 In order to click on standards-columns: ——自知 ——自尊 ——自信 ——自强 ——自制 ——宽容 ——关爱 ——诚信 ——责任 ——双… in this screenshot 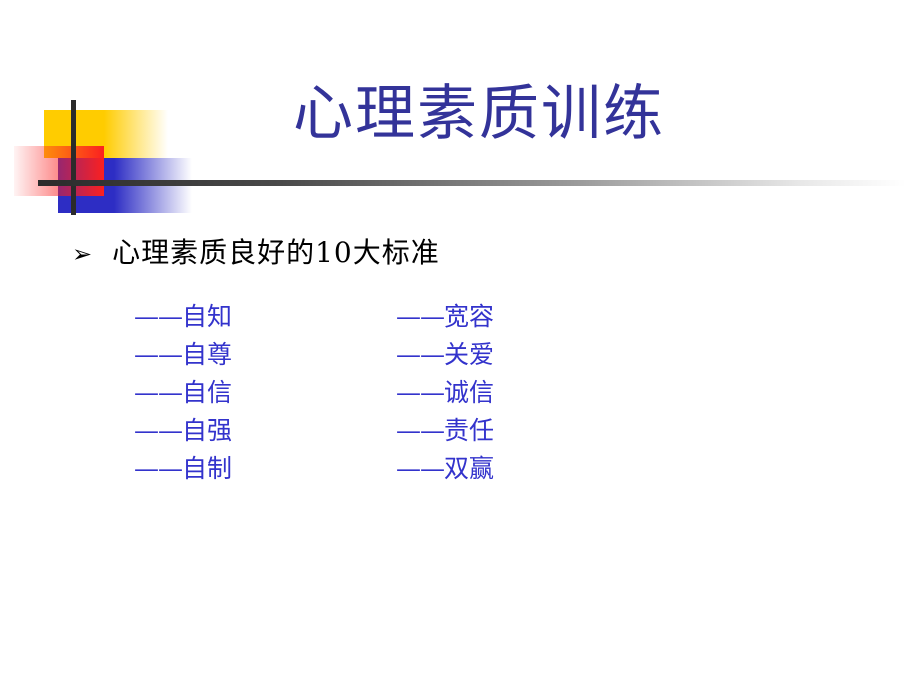, I will do `click(314, 393)`.